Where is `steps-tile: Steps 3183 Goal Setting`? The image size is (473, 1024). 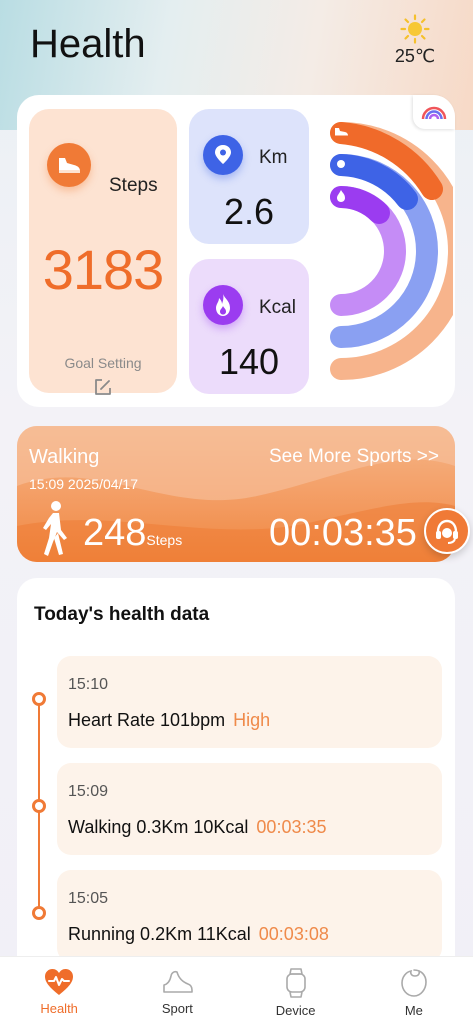
steps-tile: Steps 3183 Goal Setting is located at coordinates (103, 252).